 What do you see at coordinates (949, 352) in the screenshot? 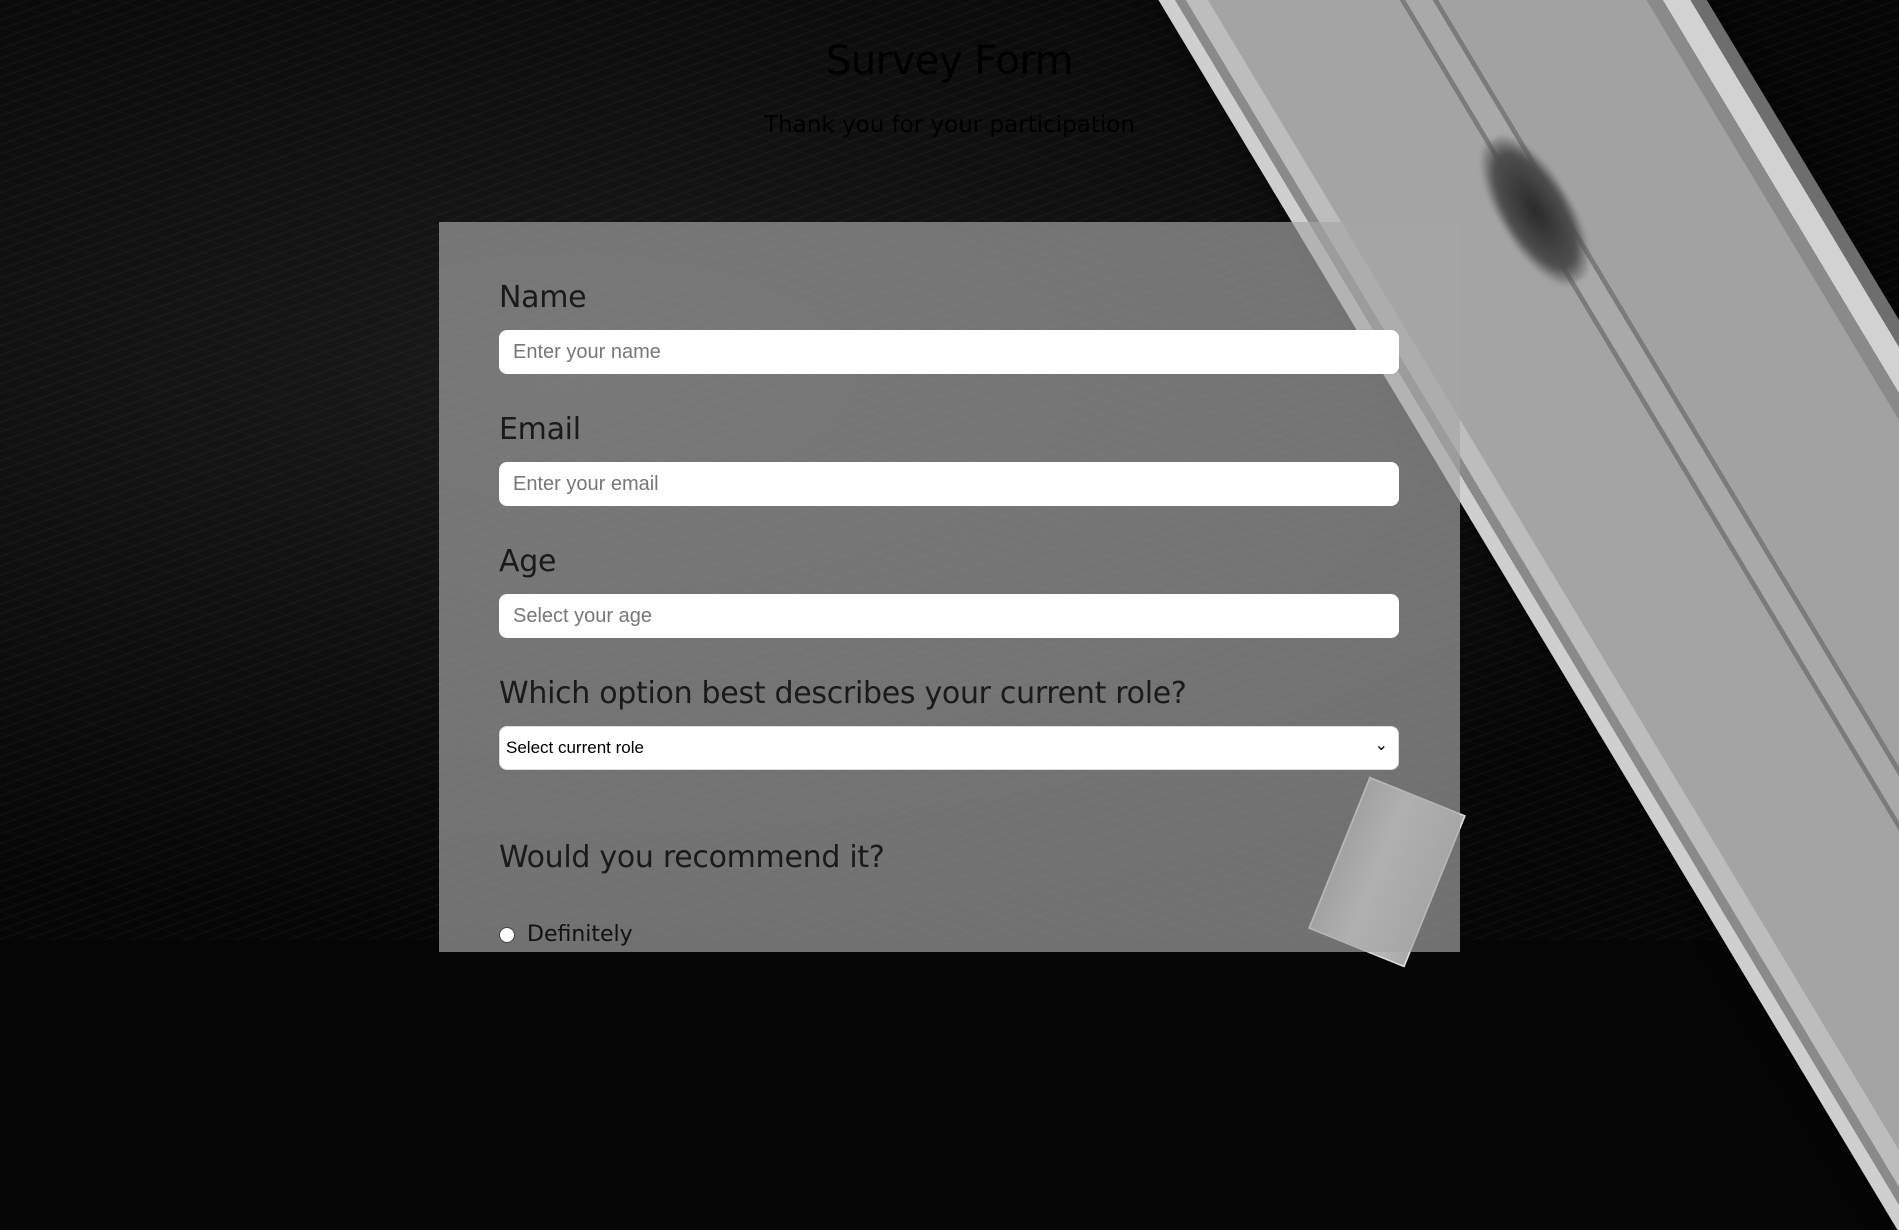
I see `name-input` at bounding box center [949, 352].